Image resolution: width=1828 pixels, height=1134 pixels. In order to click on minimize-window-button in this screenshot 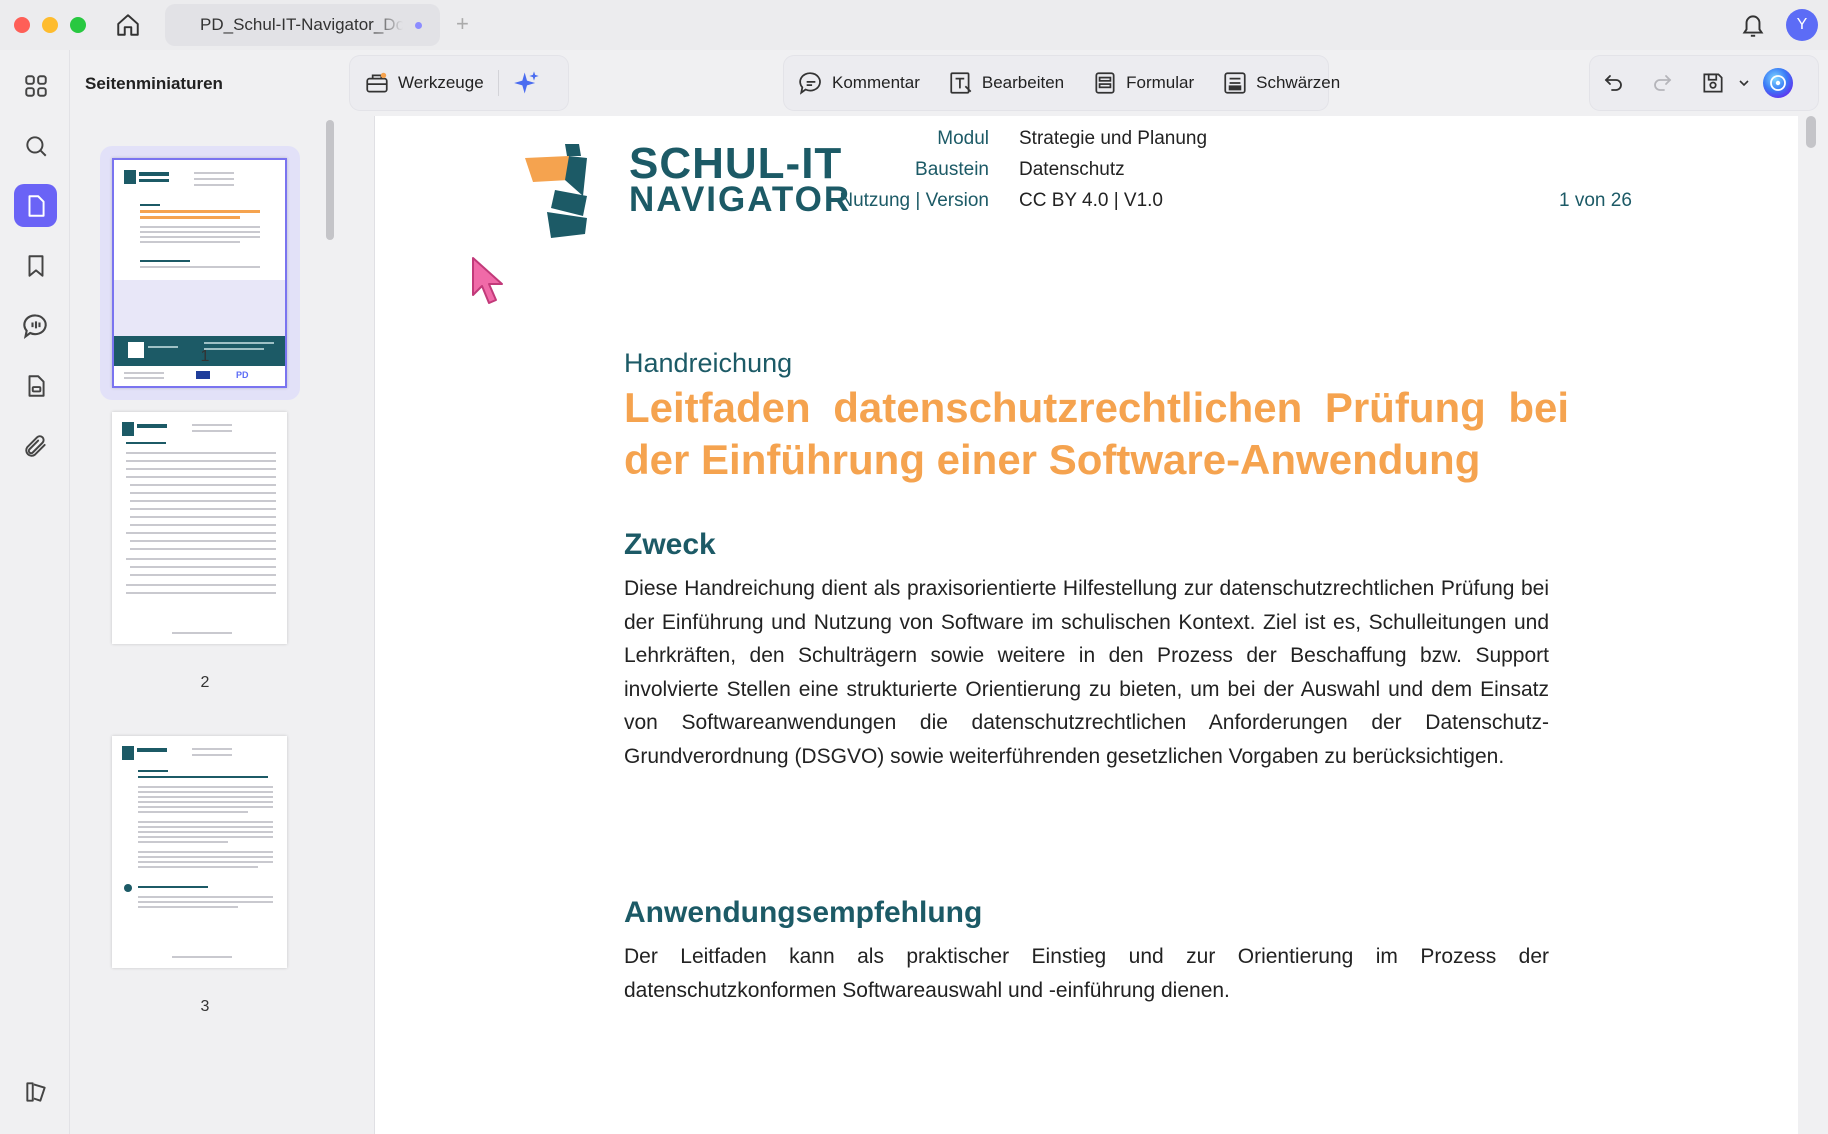, I will do `click(50, 25)`.